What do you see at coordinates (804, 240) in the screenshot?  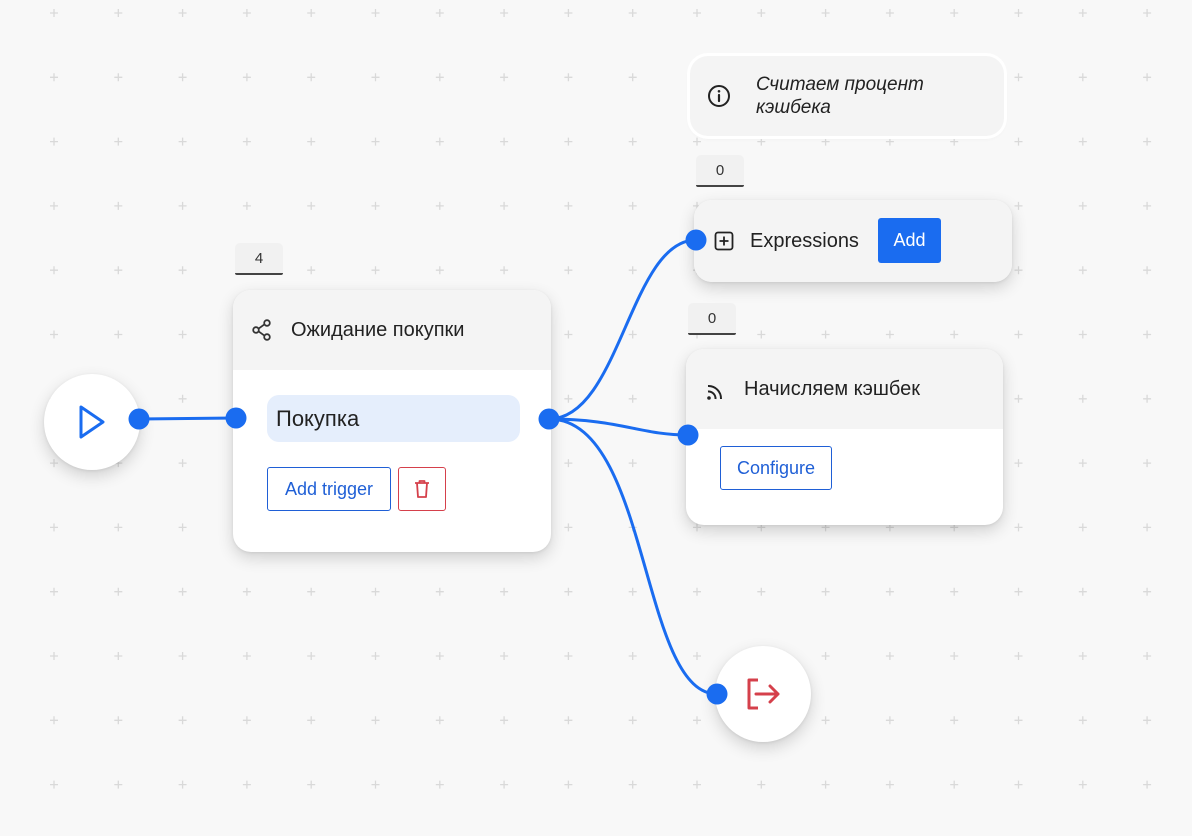 I see `expressions-node-title: Expressions` at bounding box center [804, 240].